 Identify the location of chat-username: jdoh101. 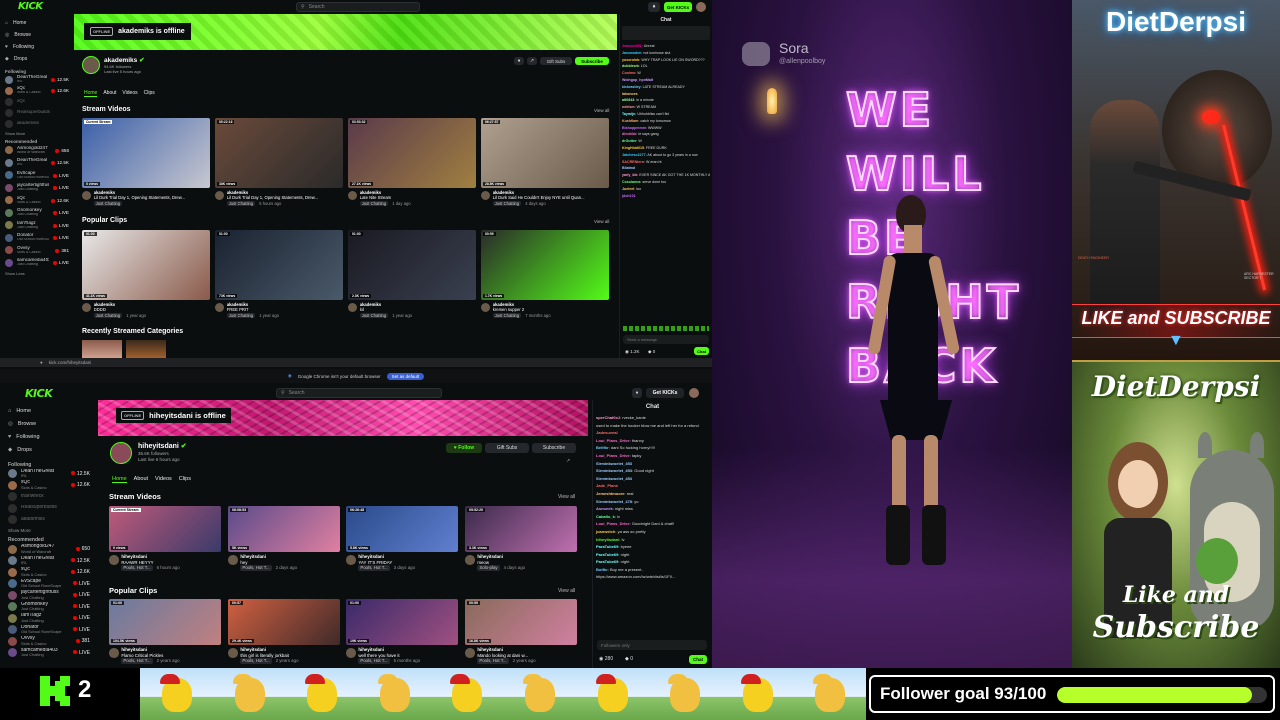
(629, 196).